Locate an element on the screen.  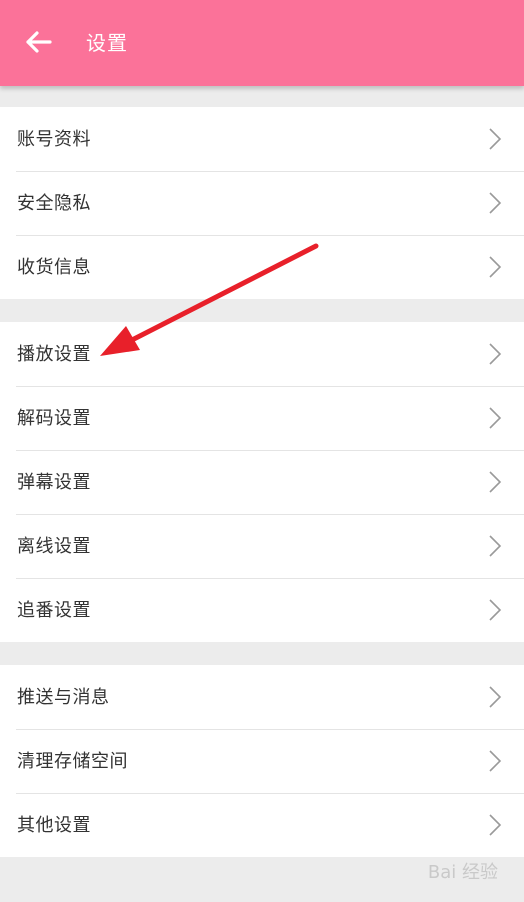
arrow-left-icon is located at coordinates (39, 42).